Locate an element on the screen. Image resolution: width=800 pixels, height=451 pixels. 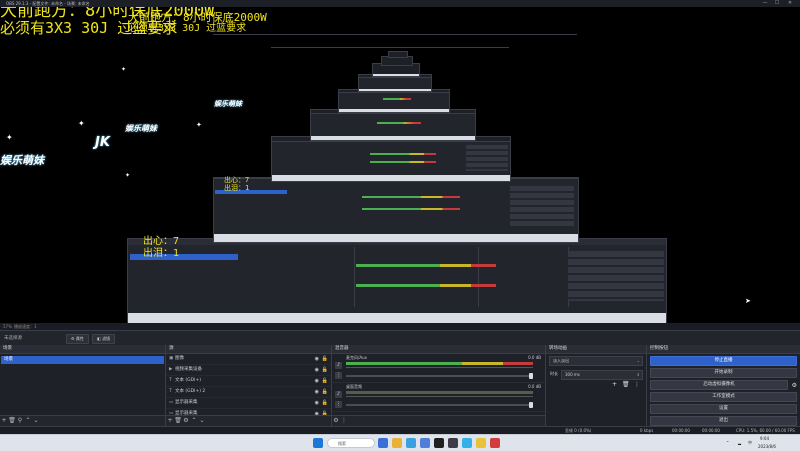
counter-tear-small: 出泪：1 is located at coordinates (237, 188).